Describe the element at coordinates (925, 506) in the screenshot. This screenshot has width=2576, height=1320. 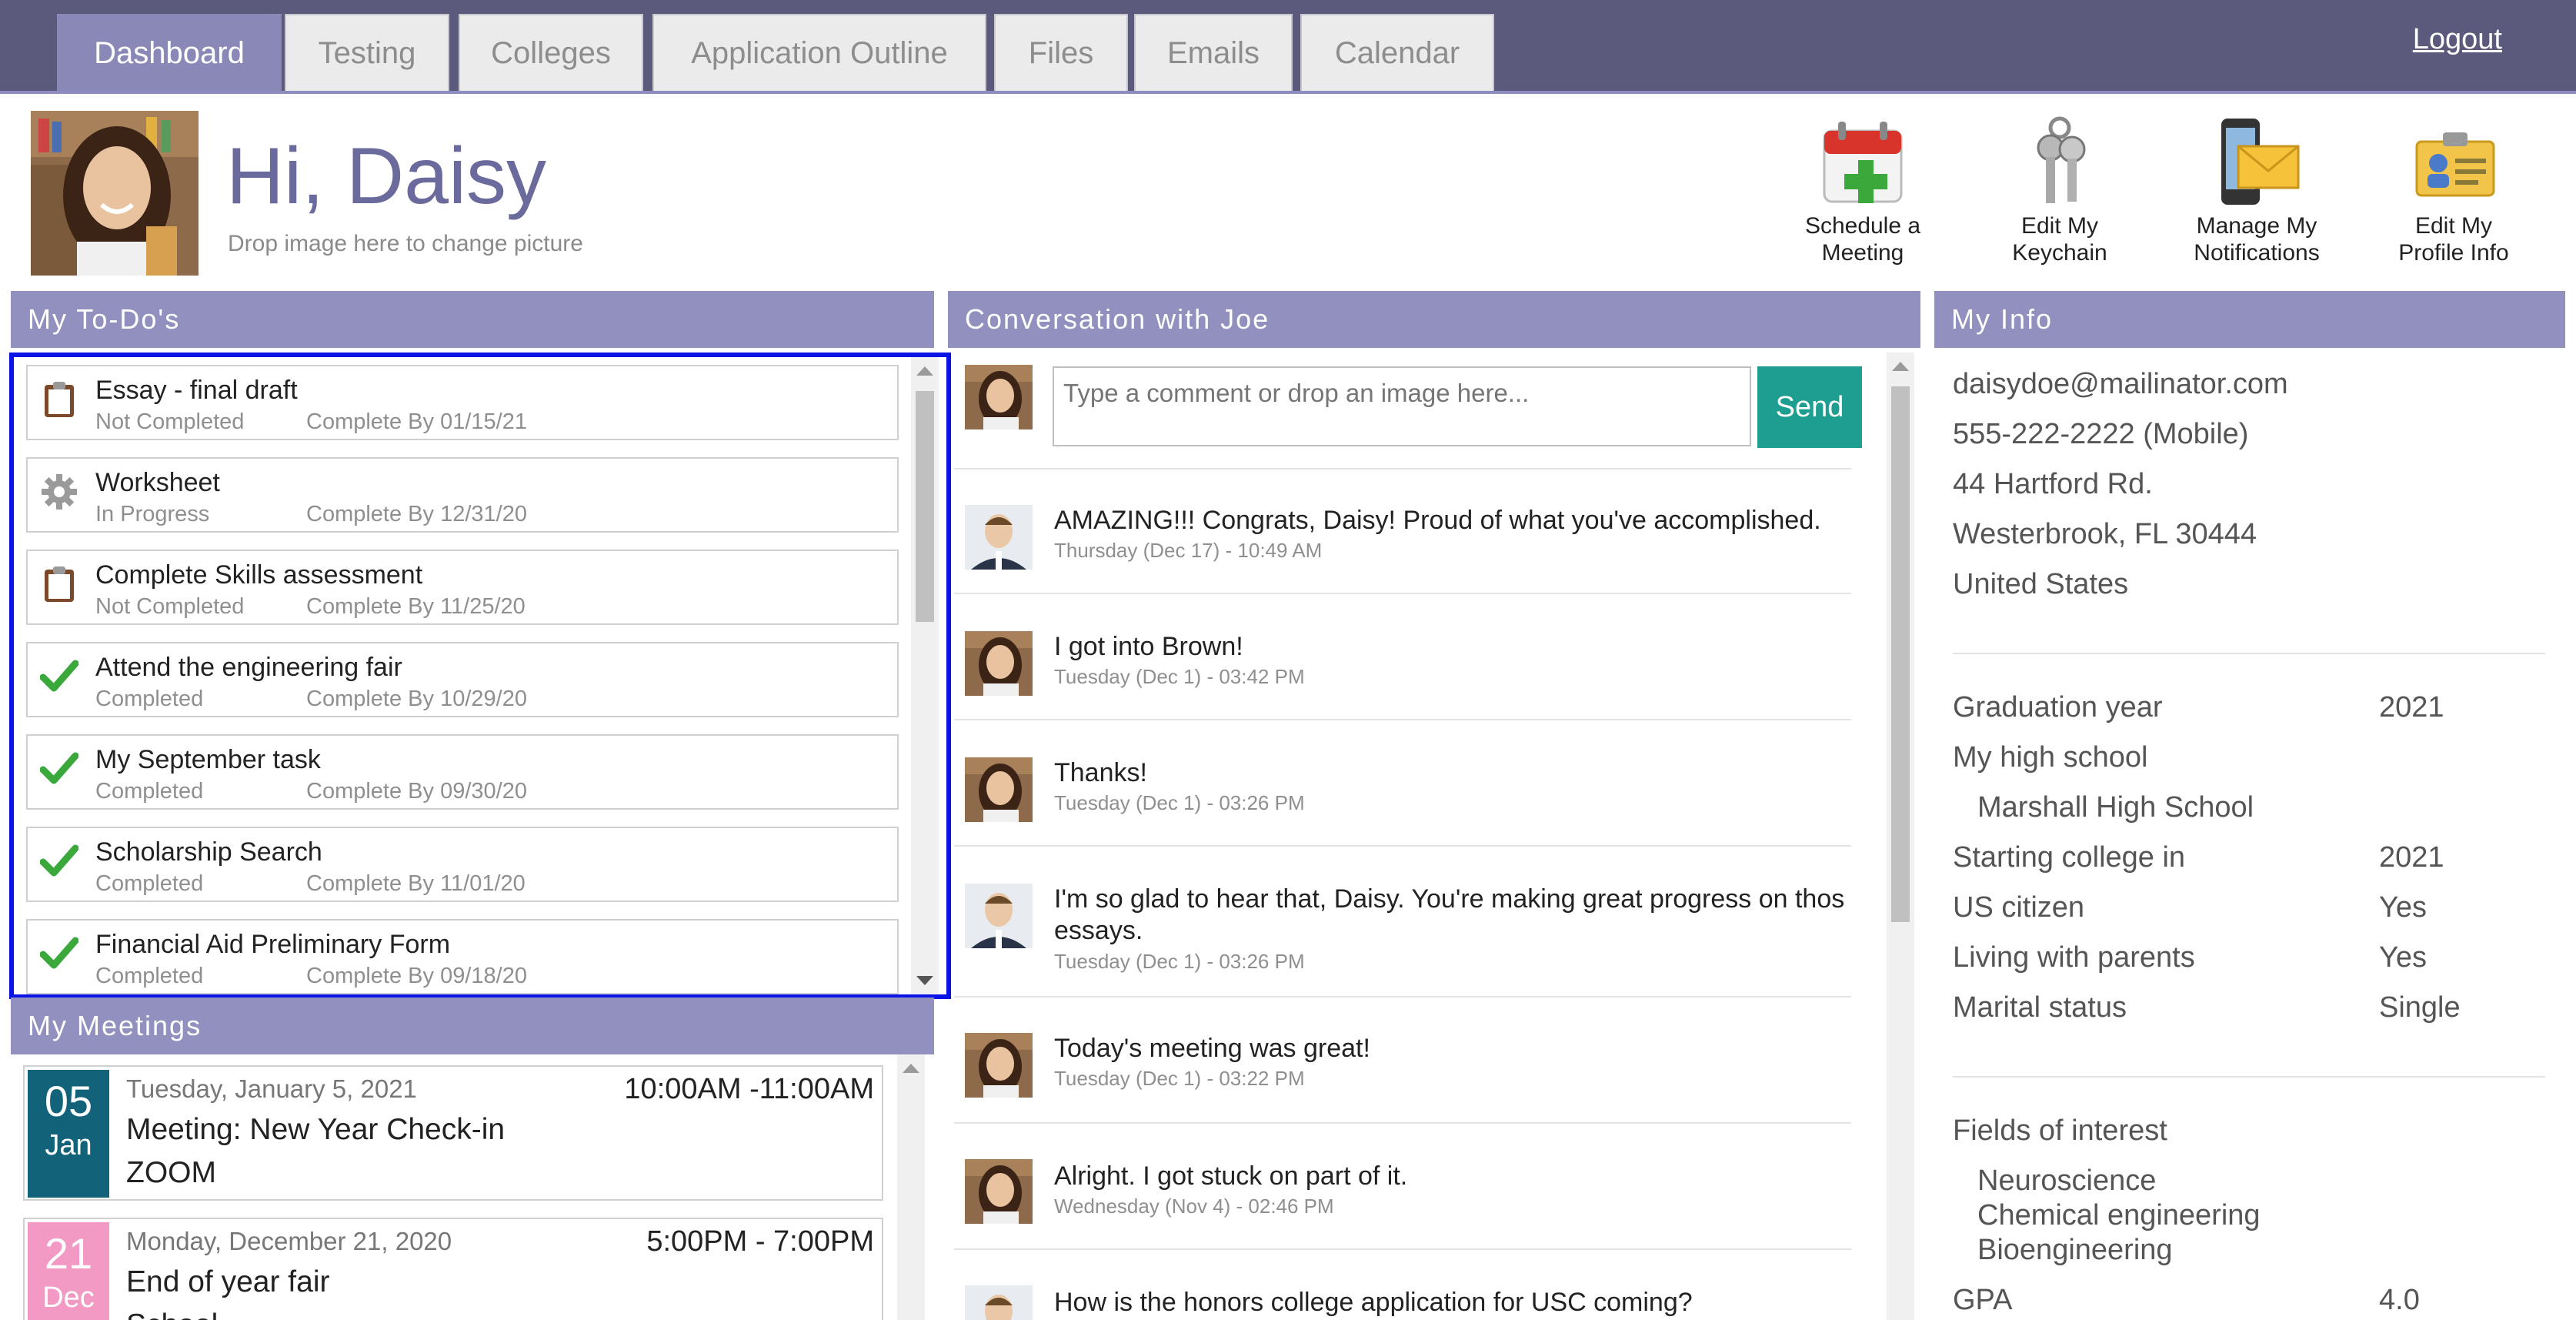
I see `todos-scroll-thumb` at that location.